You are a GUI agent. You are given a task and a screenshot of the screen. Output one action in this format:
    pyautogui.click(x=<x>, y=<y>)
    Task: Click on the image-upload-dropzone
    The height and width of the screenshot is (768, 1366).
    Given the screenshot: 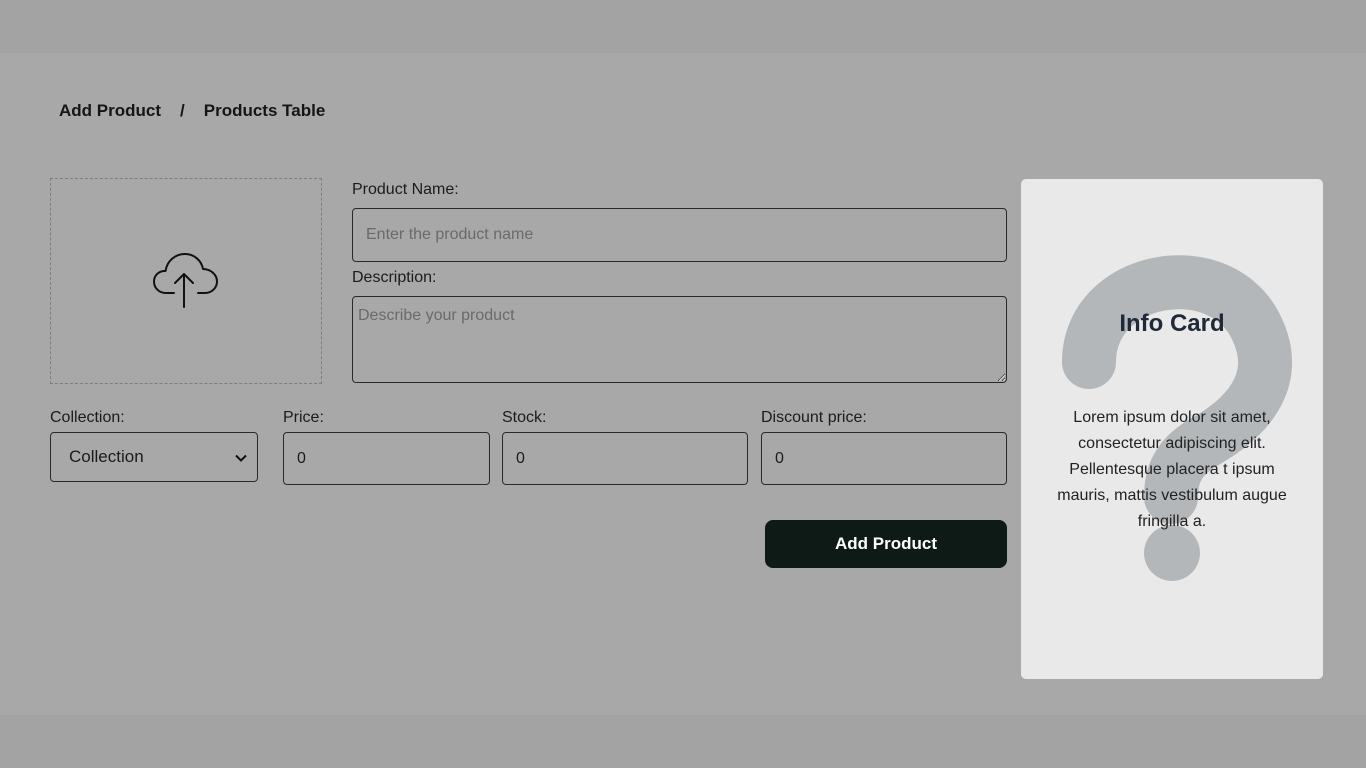 What is the action you would take?
    pyautogui.click(x=186, y=281)
    